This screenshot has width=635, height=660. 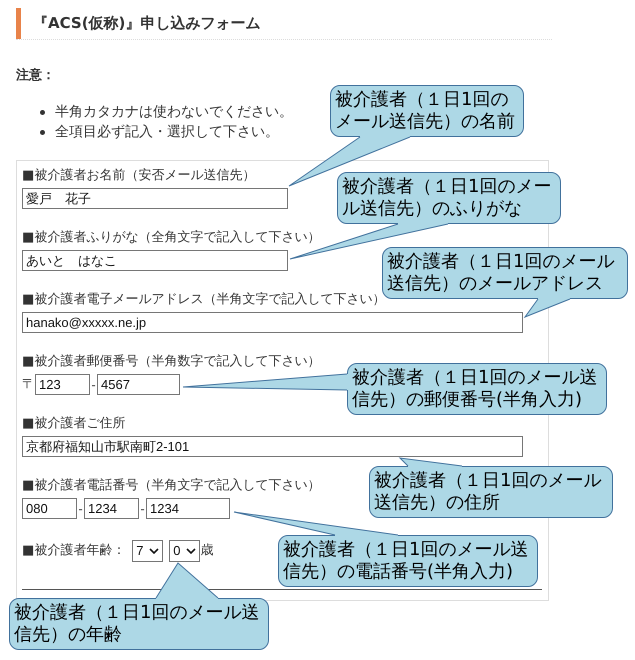 I want to click on text-field: 愛戸 花子, so click(x=155, y=198).